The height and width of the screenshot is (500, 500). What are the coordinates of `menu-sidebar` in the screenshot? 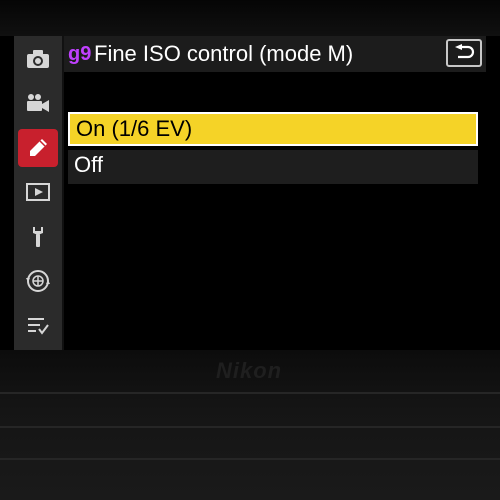 It's located at (38, 193).